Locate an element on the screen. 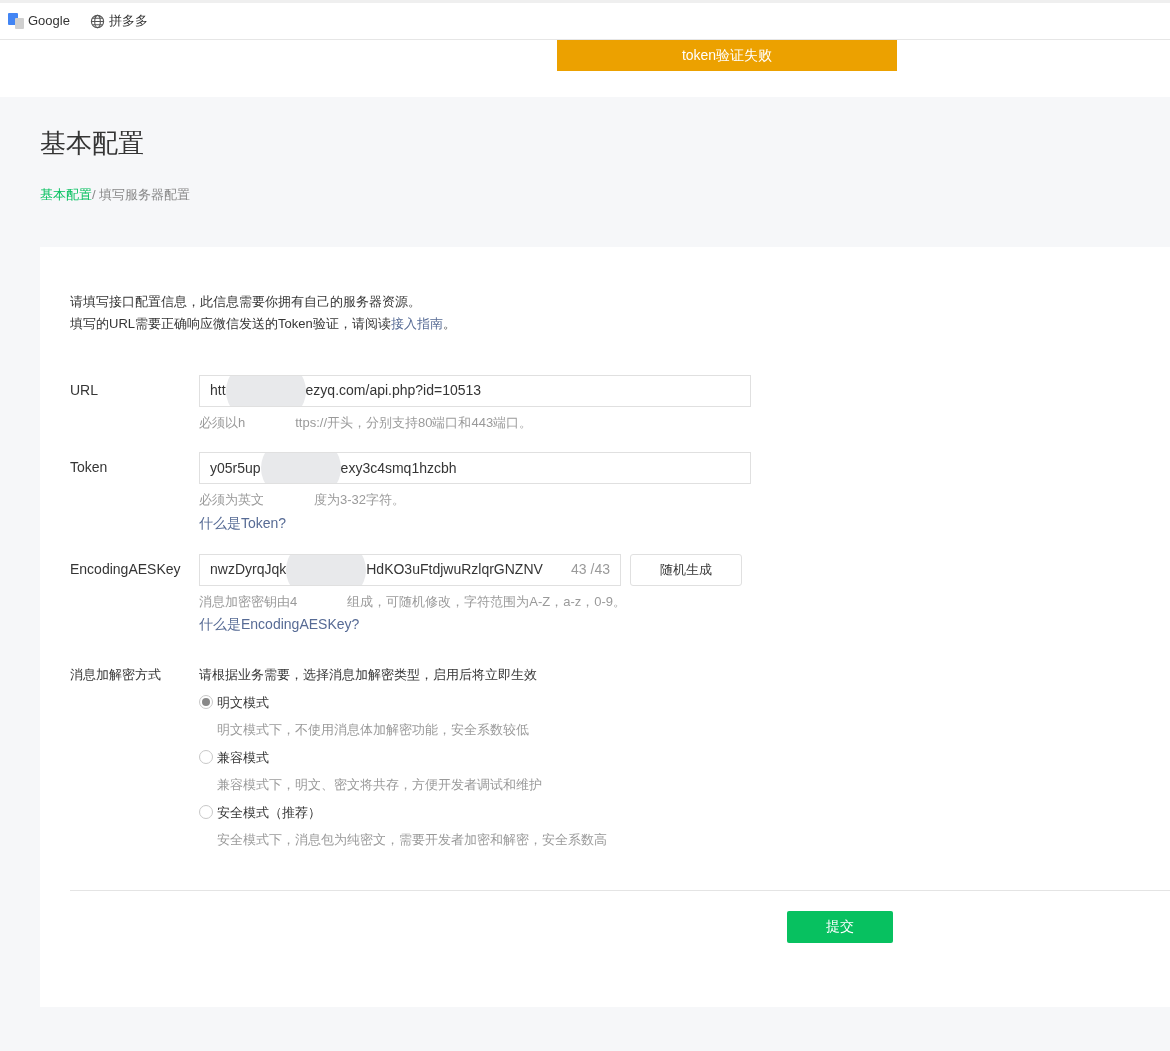 The width and height of the screenshot is (1170, 1051). help-link: 什么是EncodingAESKey? is located at coordinates (470, 624).